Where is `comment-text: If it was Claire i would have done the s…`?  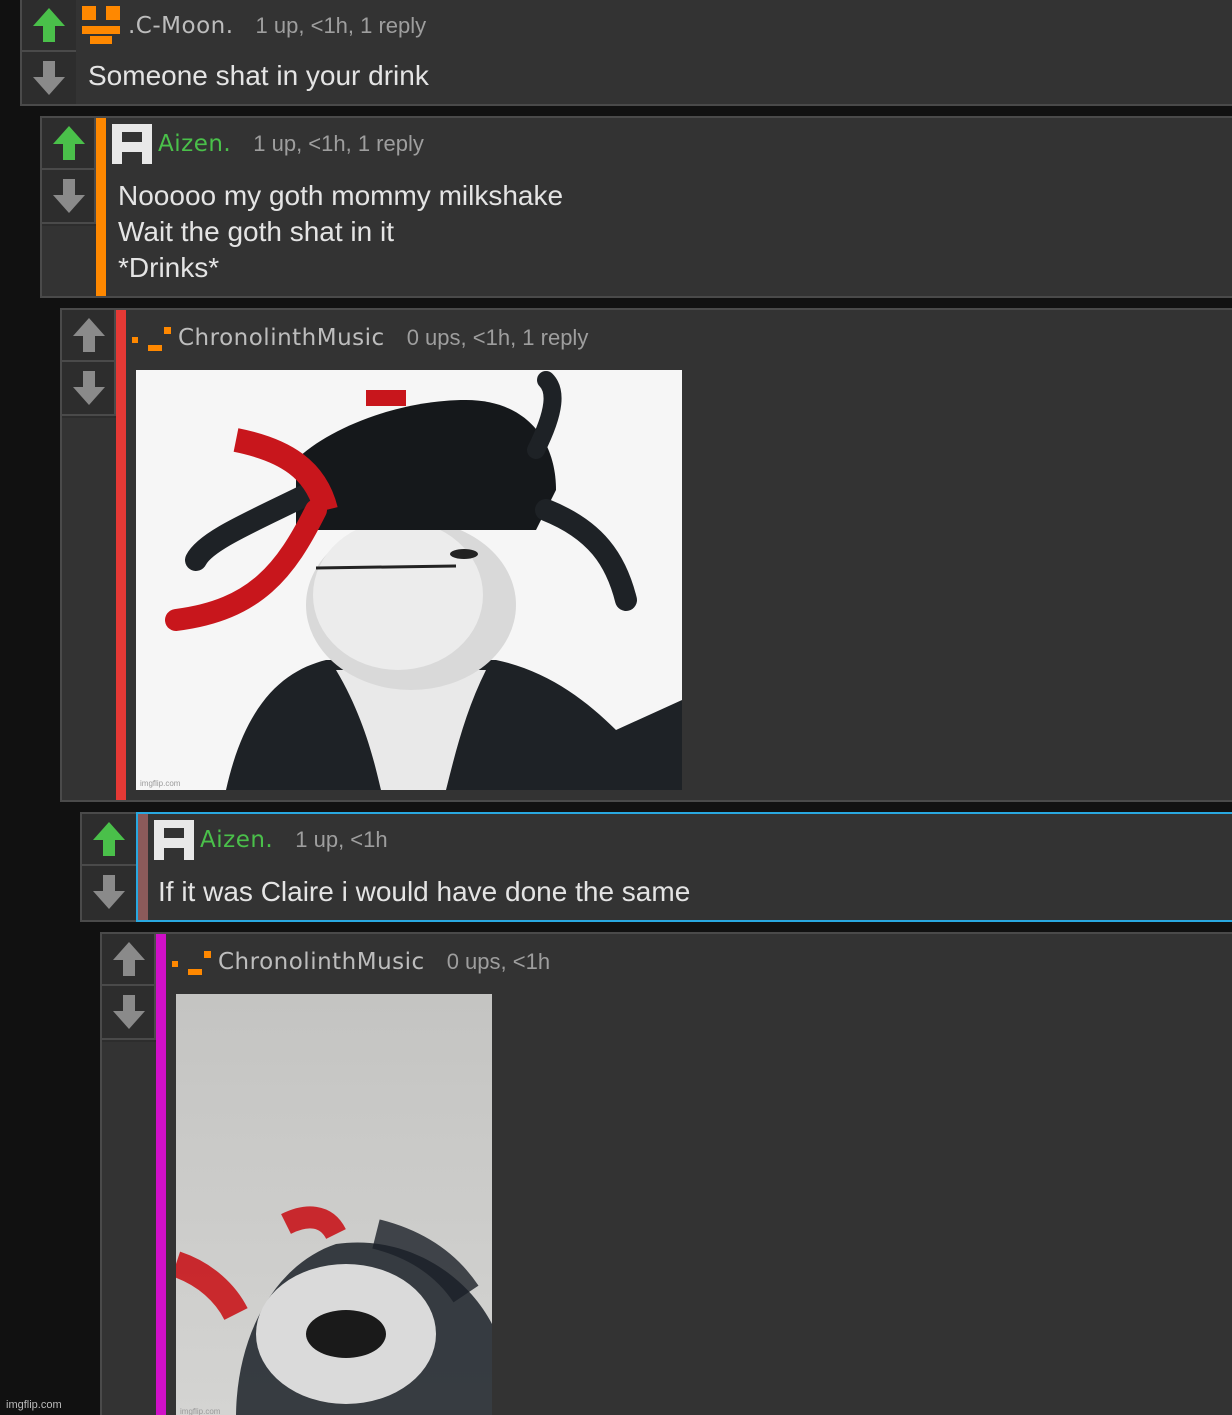
comment-text: If it was Claire i would have done the s… is located at coordinates (424, 891).